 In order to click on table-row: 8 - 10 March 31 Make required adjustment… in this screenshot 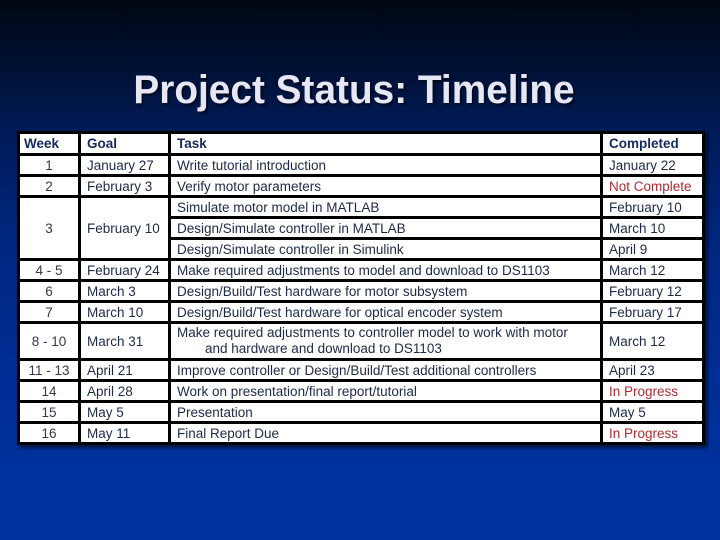, I will do `click(361, 341)`.